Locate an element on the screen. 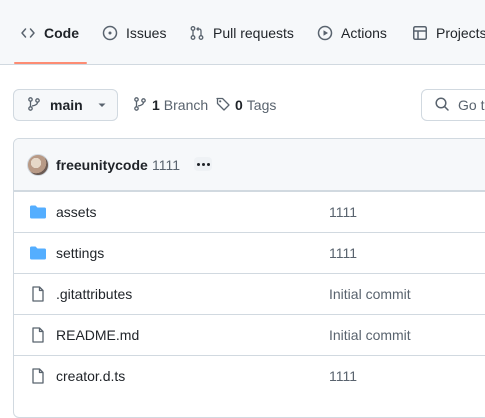  avatar is located at coordinates (38, 165).